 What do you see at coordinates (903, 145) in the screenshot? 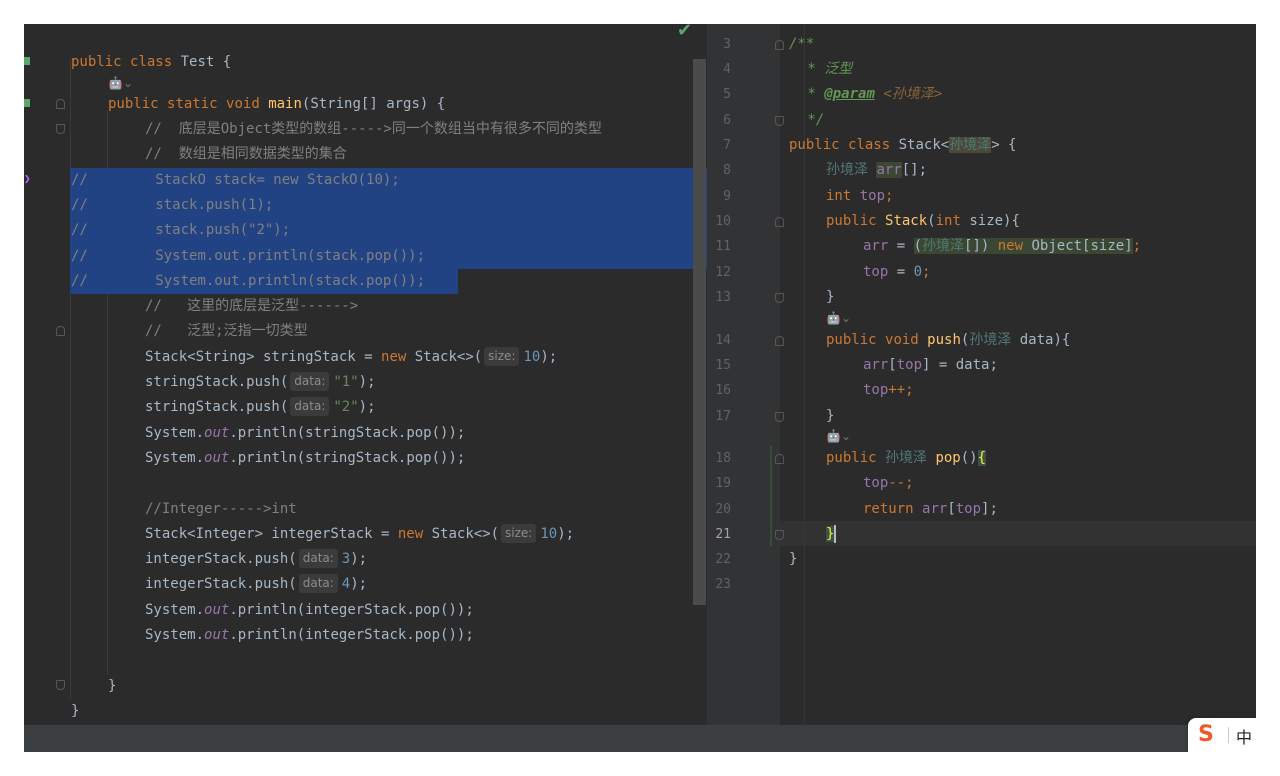
I see `code-line: public class Stack<孙境泽> {` at bounding box center [903, 145].